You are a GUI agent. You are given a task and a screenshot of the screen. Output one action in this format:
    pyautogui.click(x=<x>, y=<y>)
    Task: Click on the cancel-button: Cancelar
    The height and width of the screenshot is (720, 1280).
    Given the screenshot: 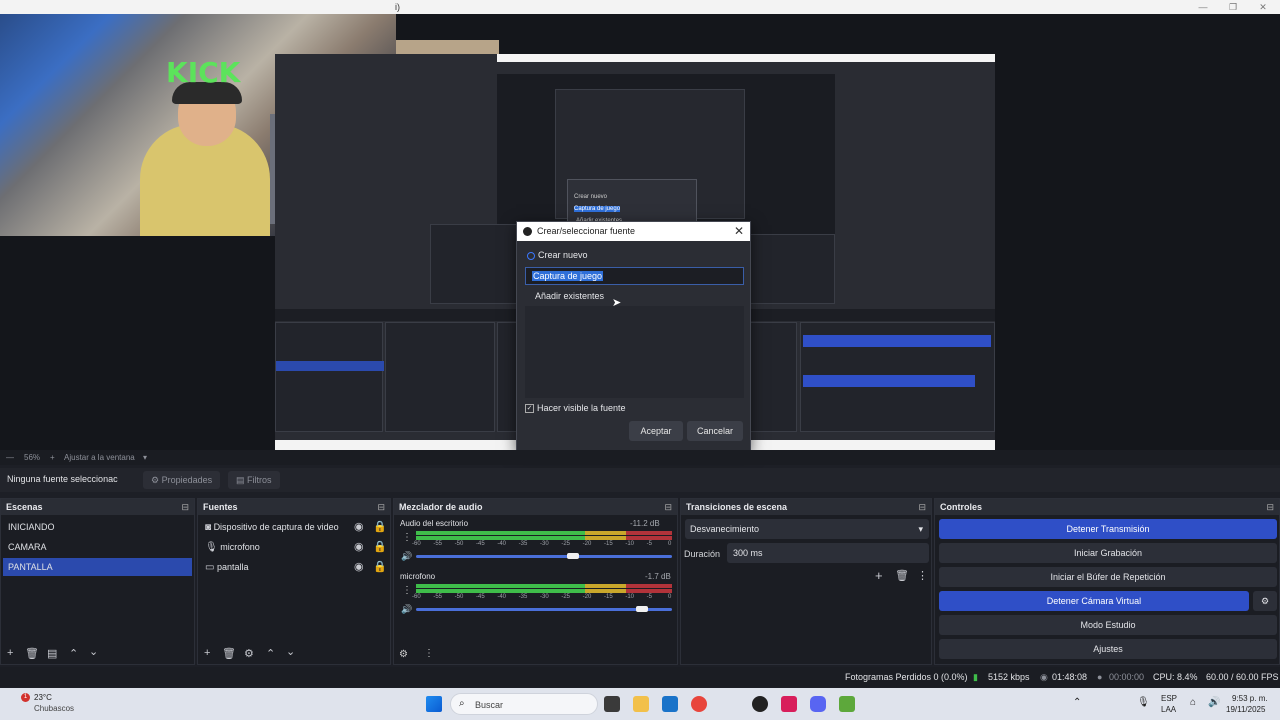 What is the action you would take?
    pyautogui.click(x=715, y=431)
    